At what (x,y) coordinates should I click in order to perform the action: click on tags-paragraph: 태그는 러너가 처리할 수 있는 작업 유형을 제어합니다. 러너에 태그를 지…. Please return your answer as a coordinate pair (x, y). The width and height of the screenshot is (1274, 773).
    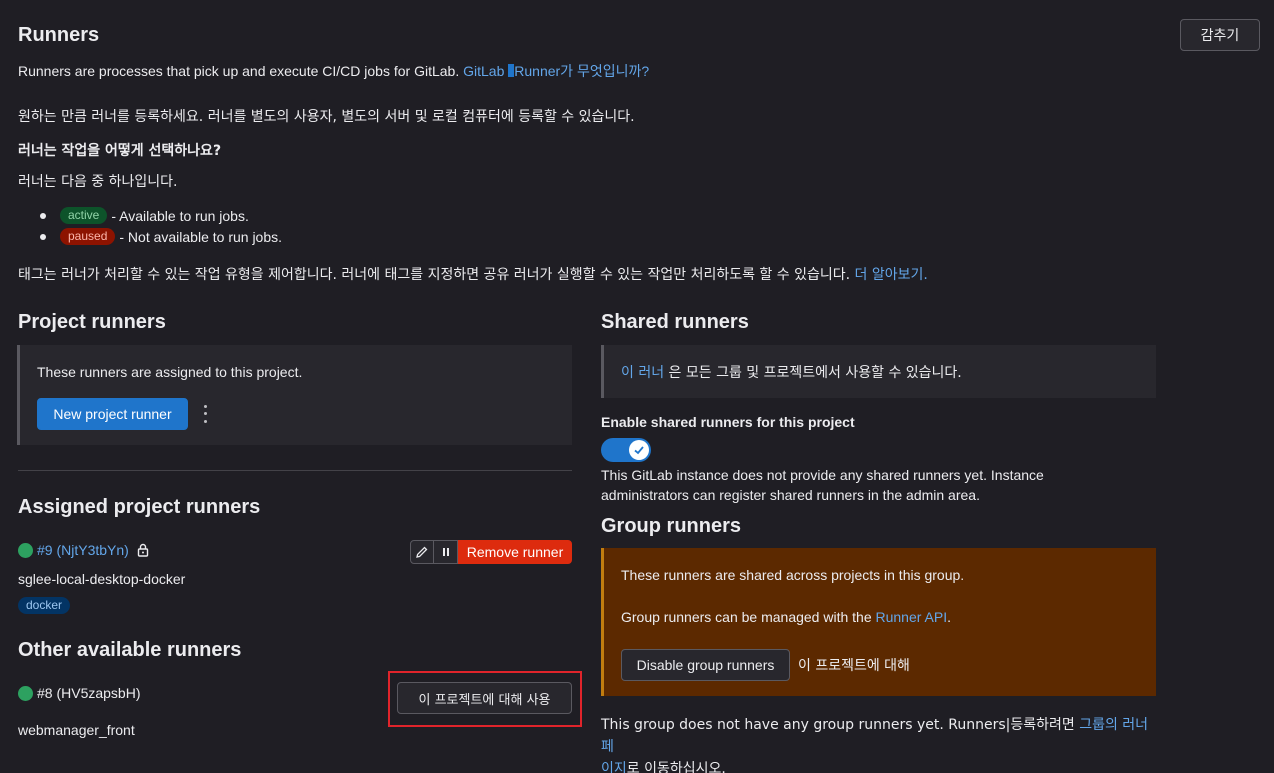
    Looking at the image, I should click on (473, 274).